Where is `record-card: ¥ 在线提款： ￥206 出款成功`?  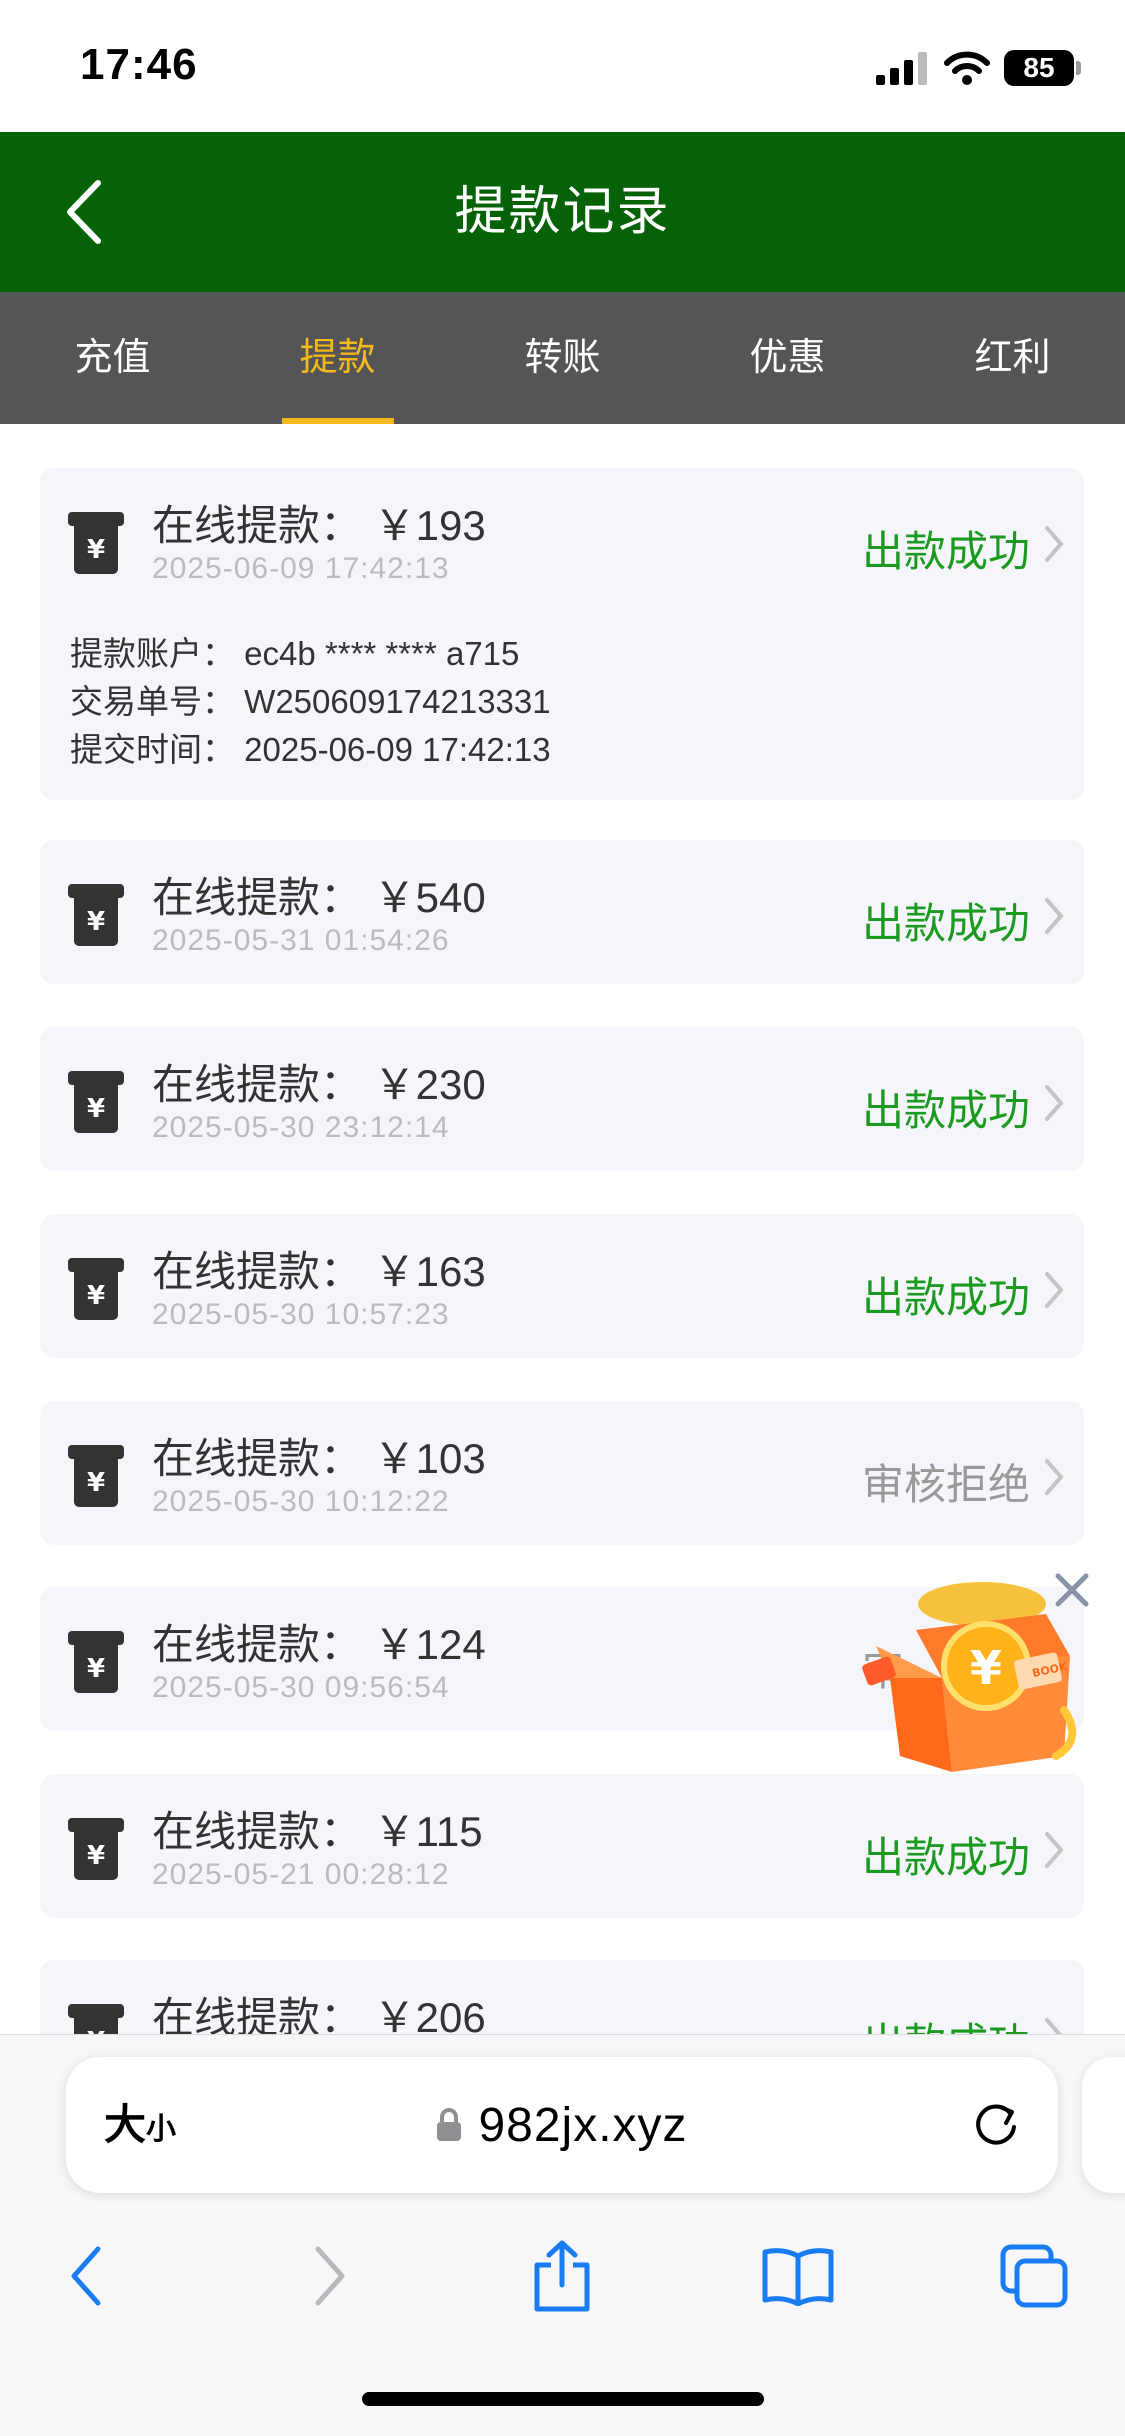 record-card: ¥ 在线提款： ￥206 出款成功 is located at coordinates (562, 1997).